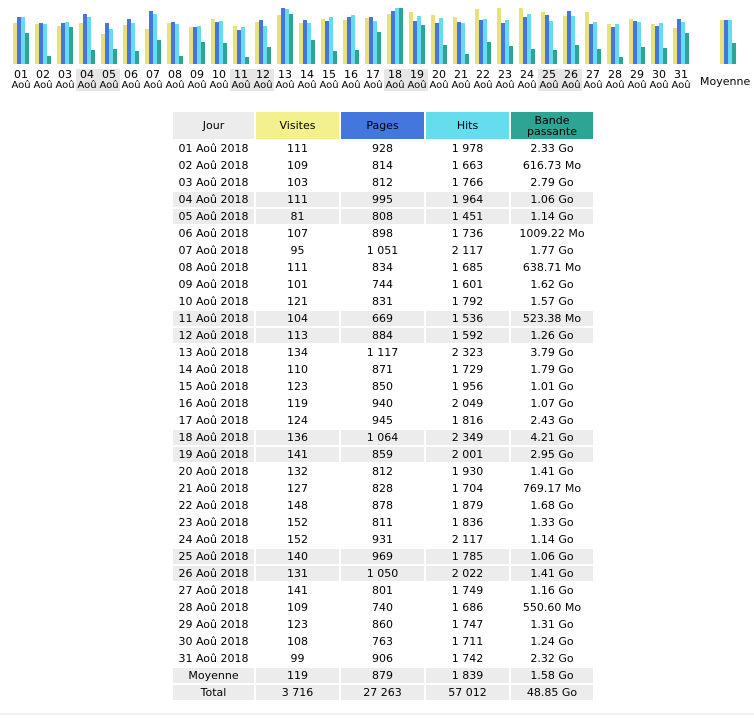 This screenshot has height=718, width=754. What do you see at coordinates (552, 590) in the screenshot?
I see `cell-bande: 1.16 Go` at bounding box center [552, 590].